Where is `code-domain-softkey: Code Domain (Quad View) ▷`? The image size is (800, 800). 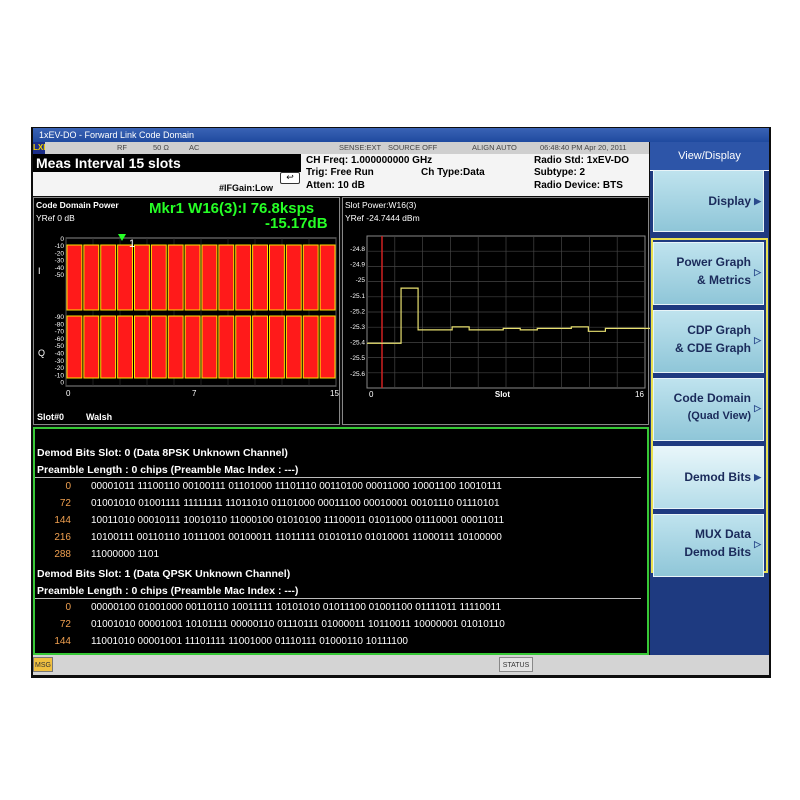 code-domain-softkey: Code Domain (Quad View) ▷ is located at coordinates (708, 409).